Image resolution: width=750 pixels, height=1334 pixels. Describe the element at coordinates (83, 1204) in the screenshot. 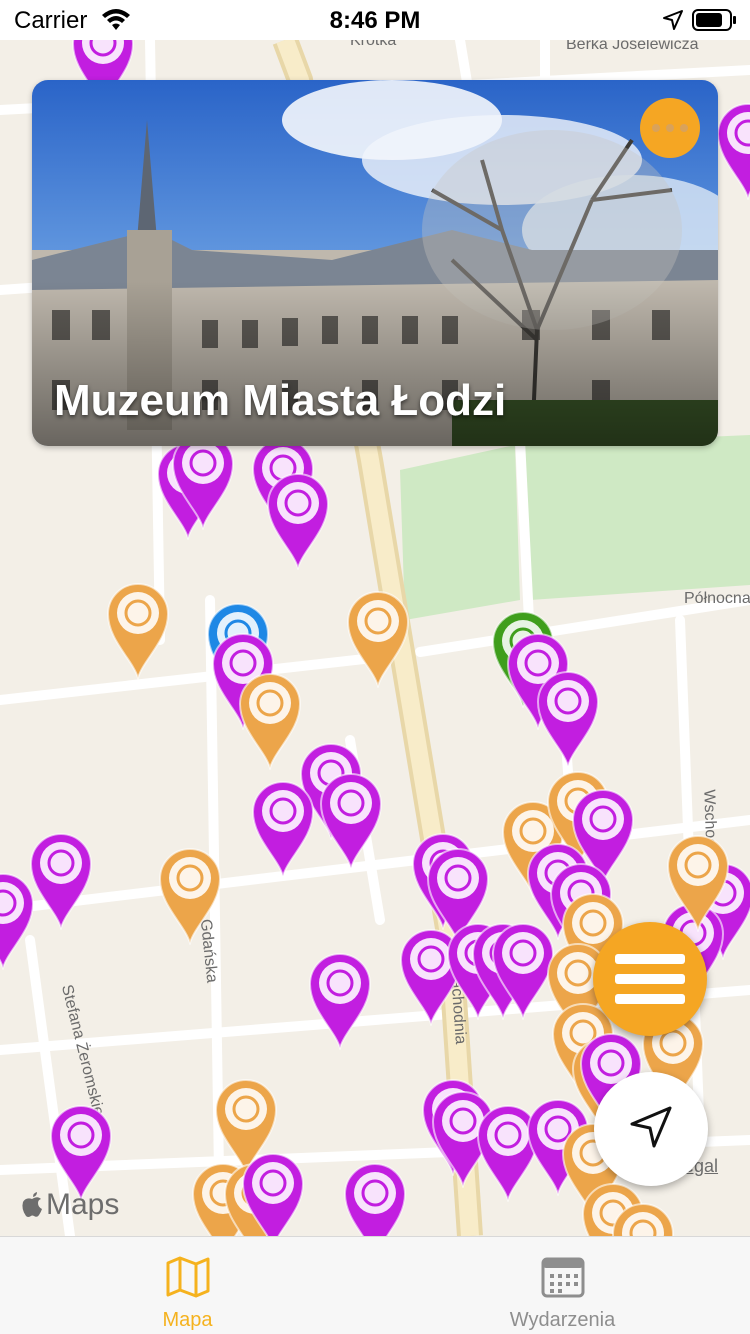

I see `maps-label: Maps` at that location.